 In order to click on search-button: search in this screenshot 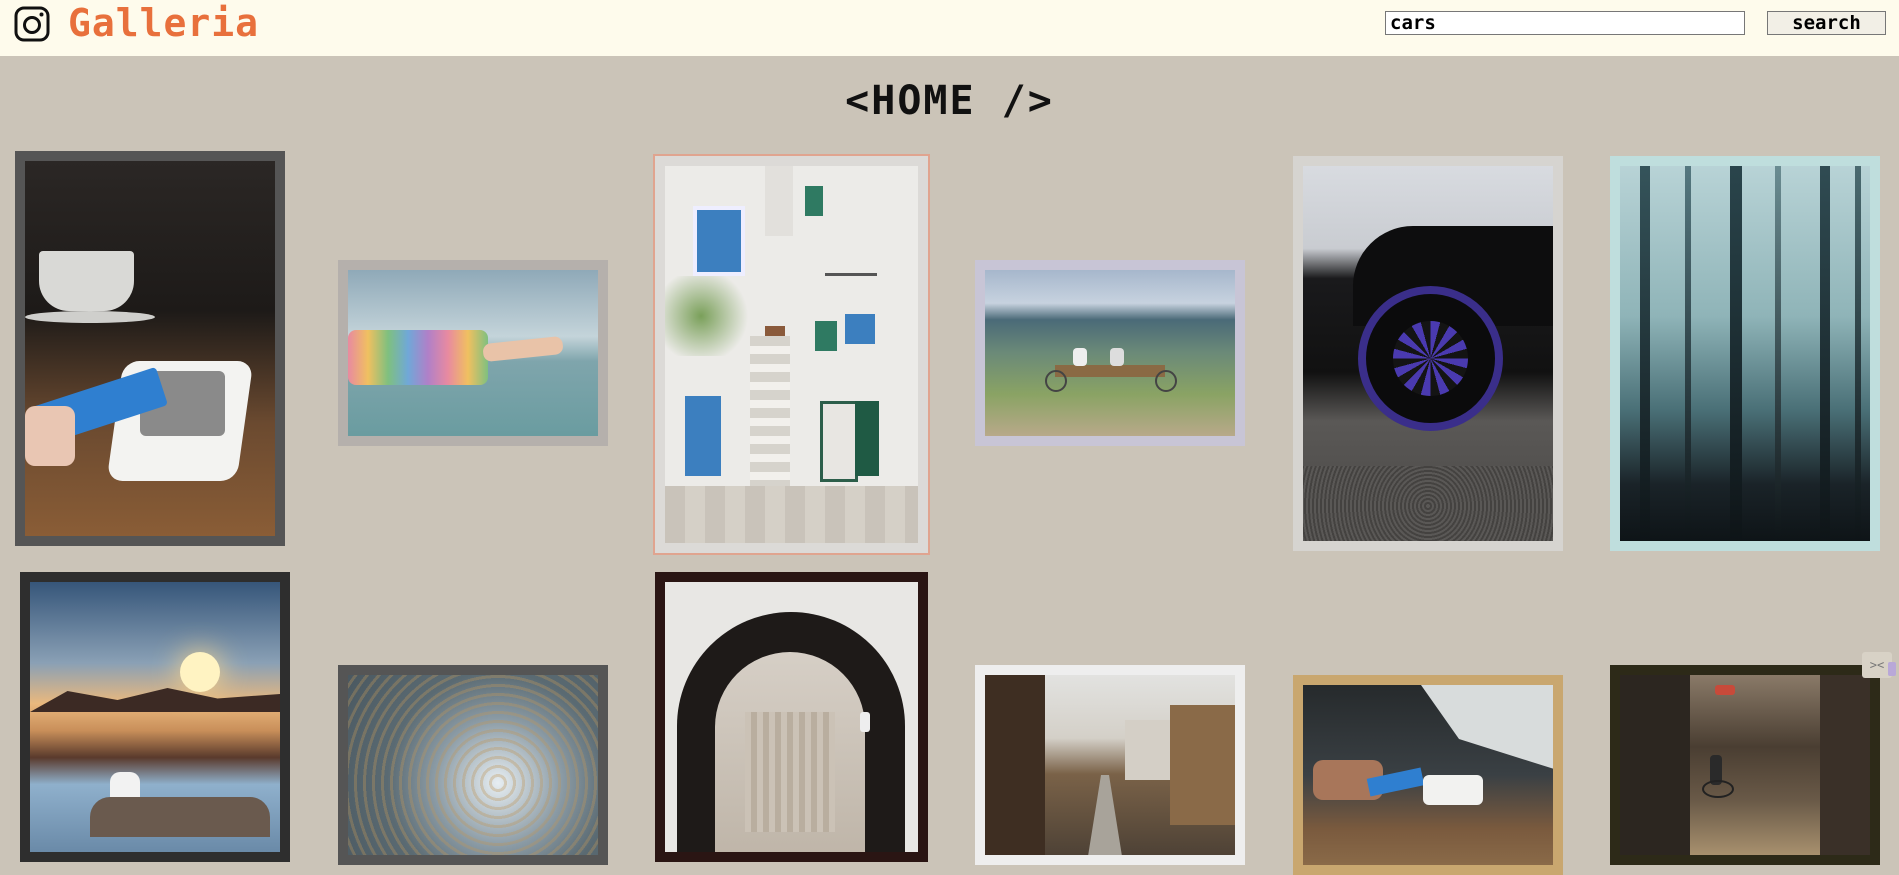, I will do `click(1826, 23)`.